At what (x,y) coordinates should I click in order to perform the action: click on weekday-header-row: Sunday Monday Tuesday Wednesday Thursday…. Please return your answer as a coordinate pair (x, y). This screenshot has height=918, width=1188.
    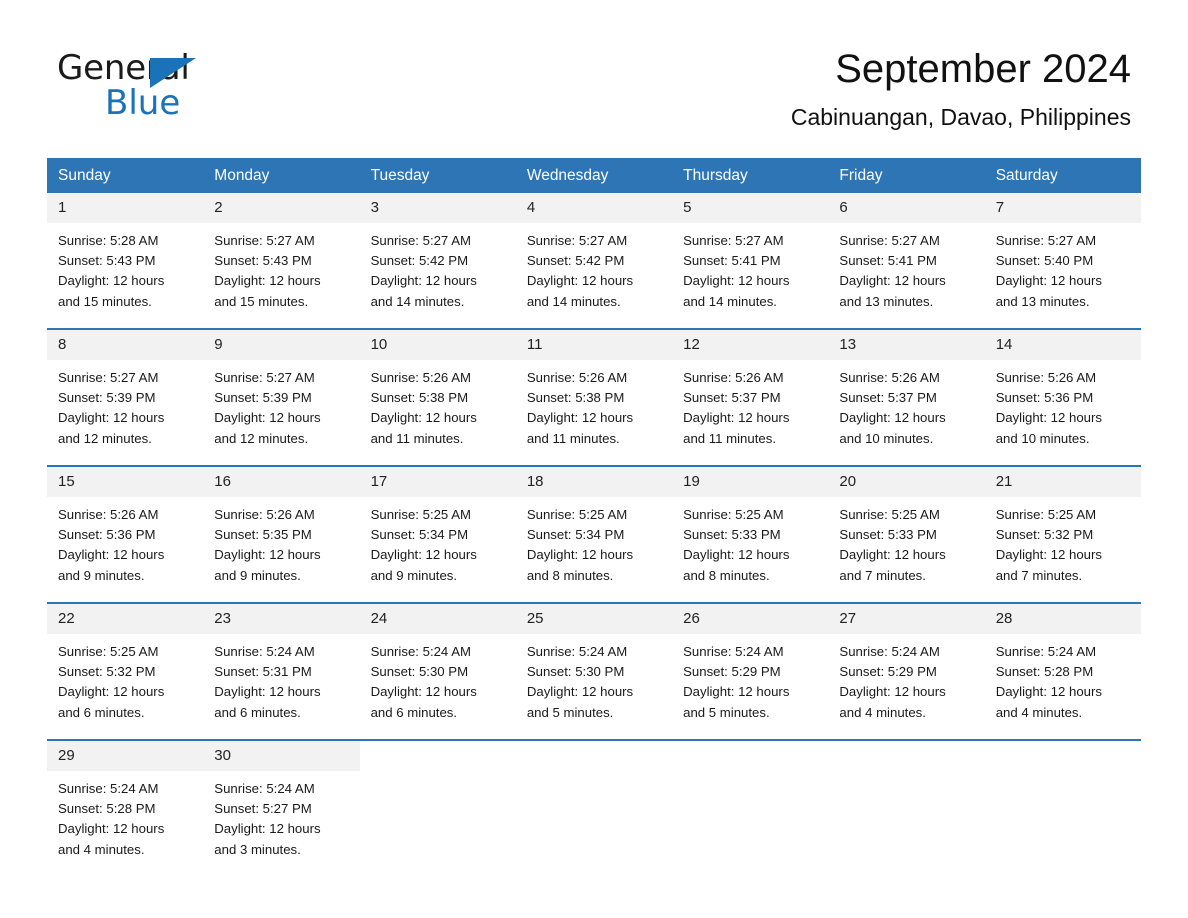
    Looking at the image, I should click on (594, 175).